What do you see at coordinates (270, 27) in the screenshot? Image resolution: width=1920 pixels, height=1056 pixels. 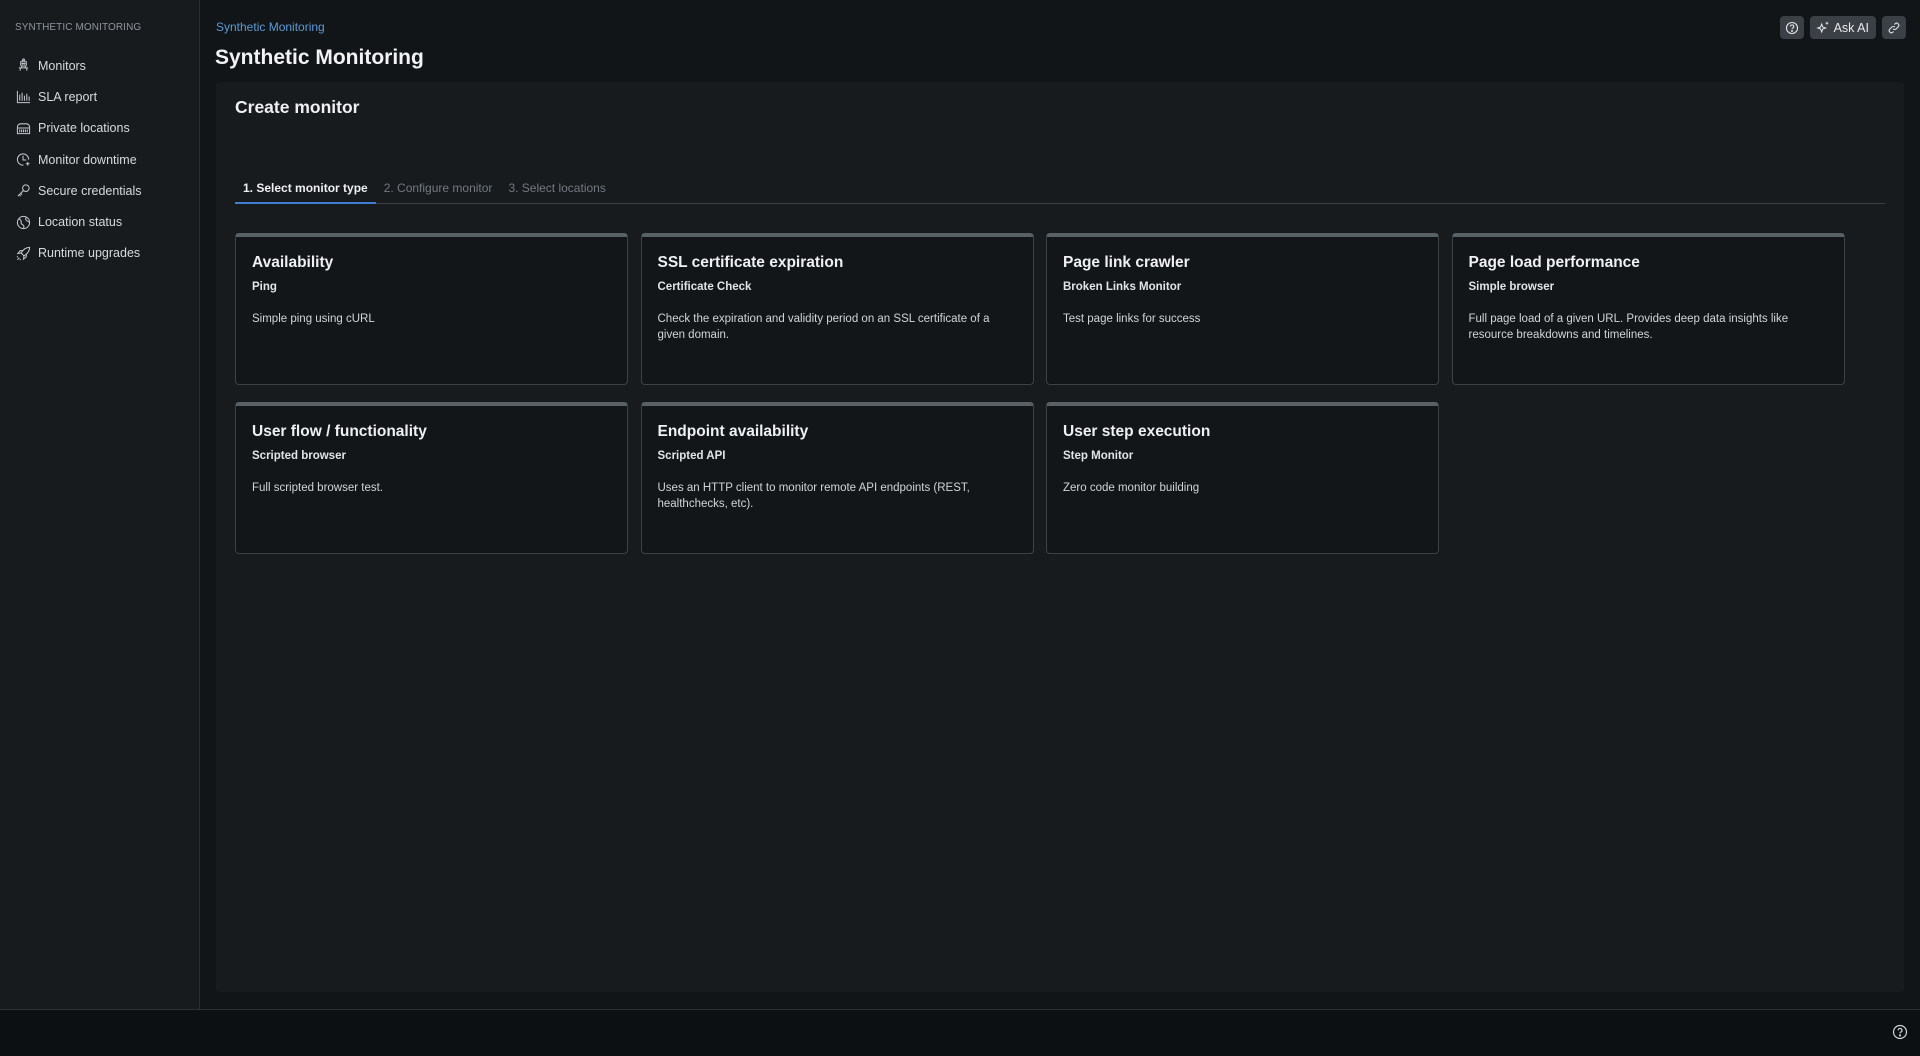 I see `breadcrumb: Synthetic Monitoring` at bounding box center [270, 27].